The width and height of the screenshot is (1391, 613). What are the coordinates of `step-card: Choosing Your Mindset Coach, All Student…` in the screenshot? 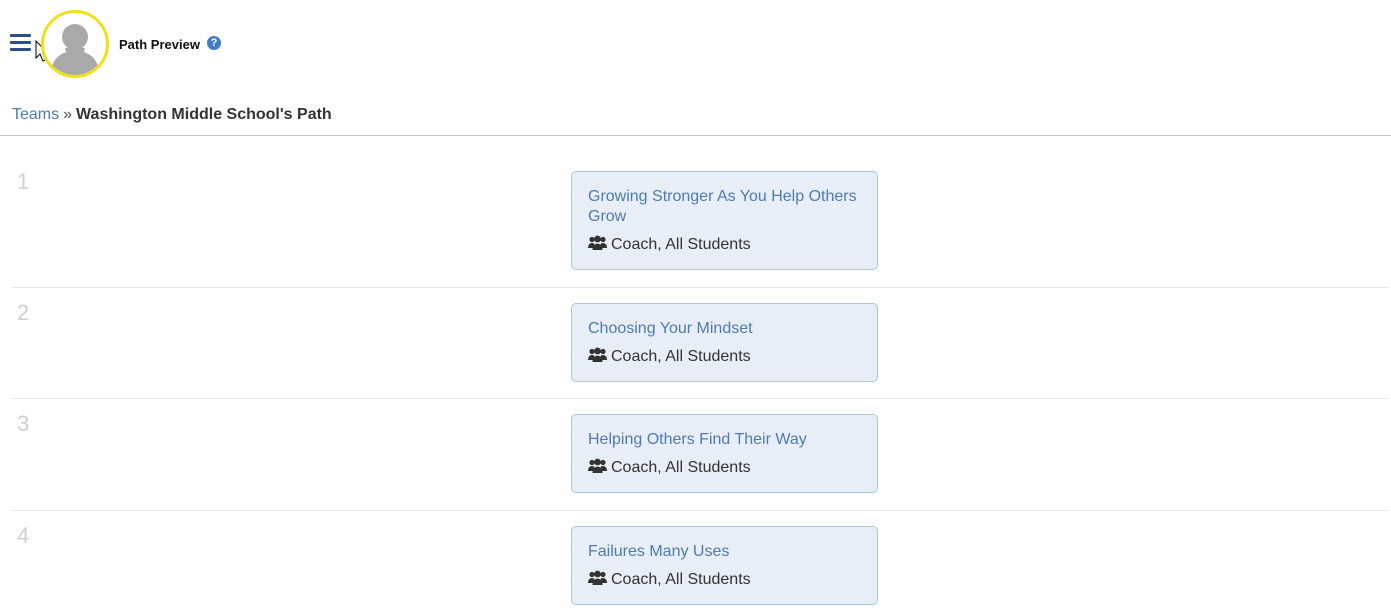 It's located at (724, 342).